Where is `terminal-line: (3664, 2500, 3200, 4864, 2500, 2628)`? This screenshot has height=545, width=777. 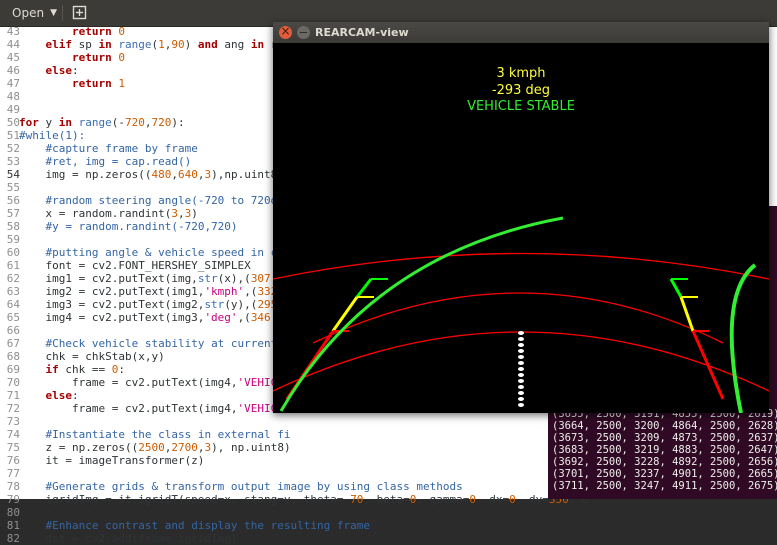 terminal-line: (3664, 2500, 3200, 4864, 2500, 2628) is located at coordinates (664, 426).